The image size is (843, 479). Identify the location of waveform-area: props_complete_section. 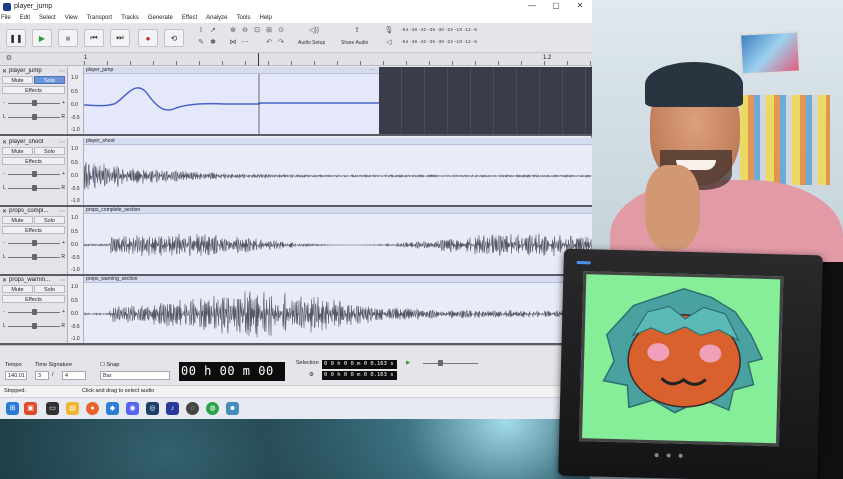
(338, 240).